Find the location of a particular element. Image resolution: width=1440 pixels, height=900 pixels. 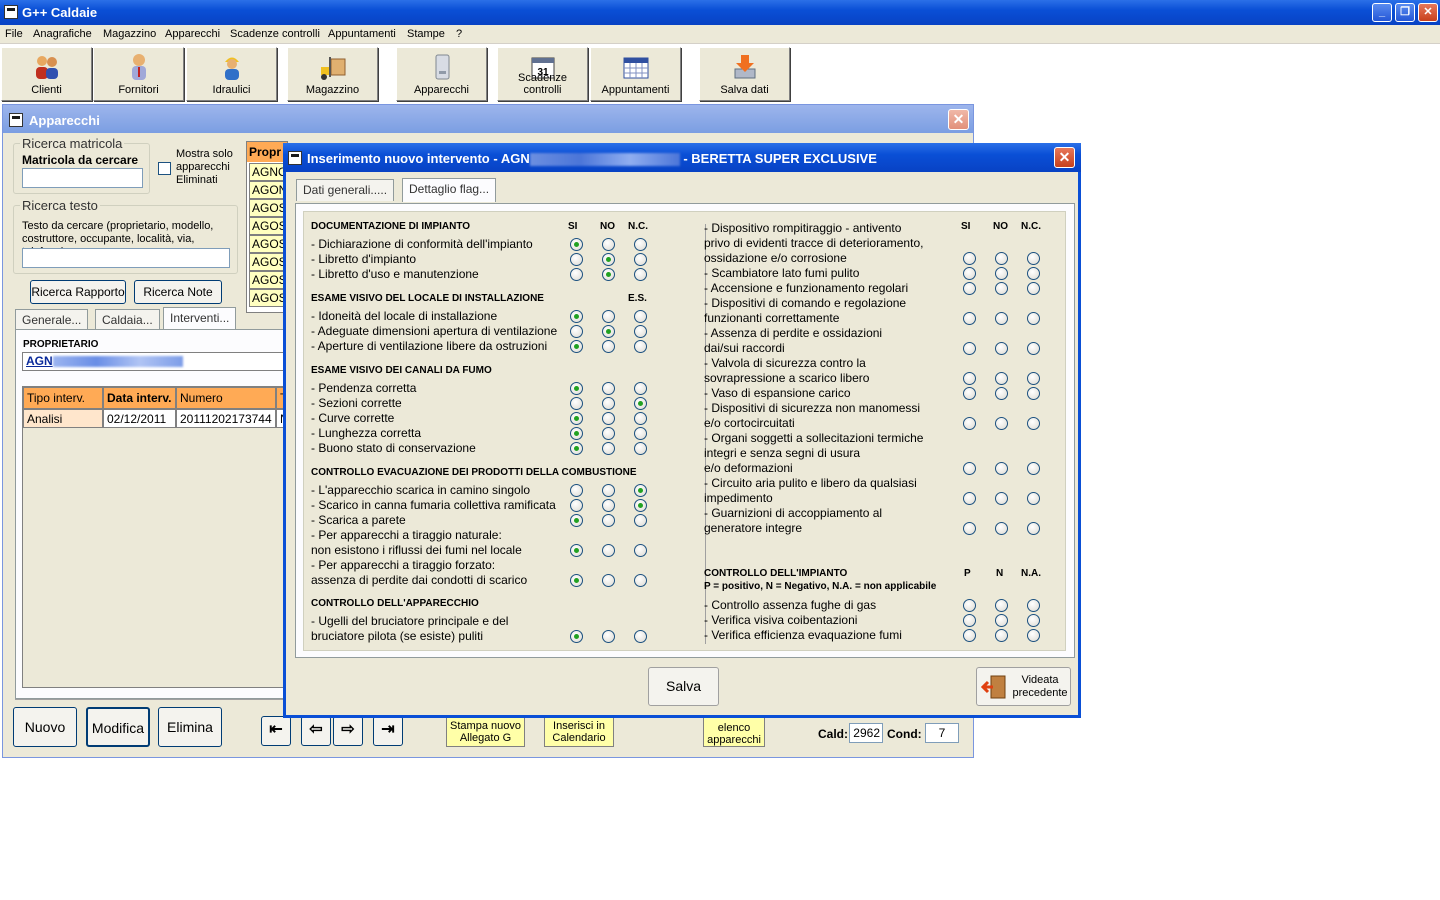

toolbar-magazzino-button: Magazzino is located at coordinates (332, 74).